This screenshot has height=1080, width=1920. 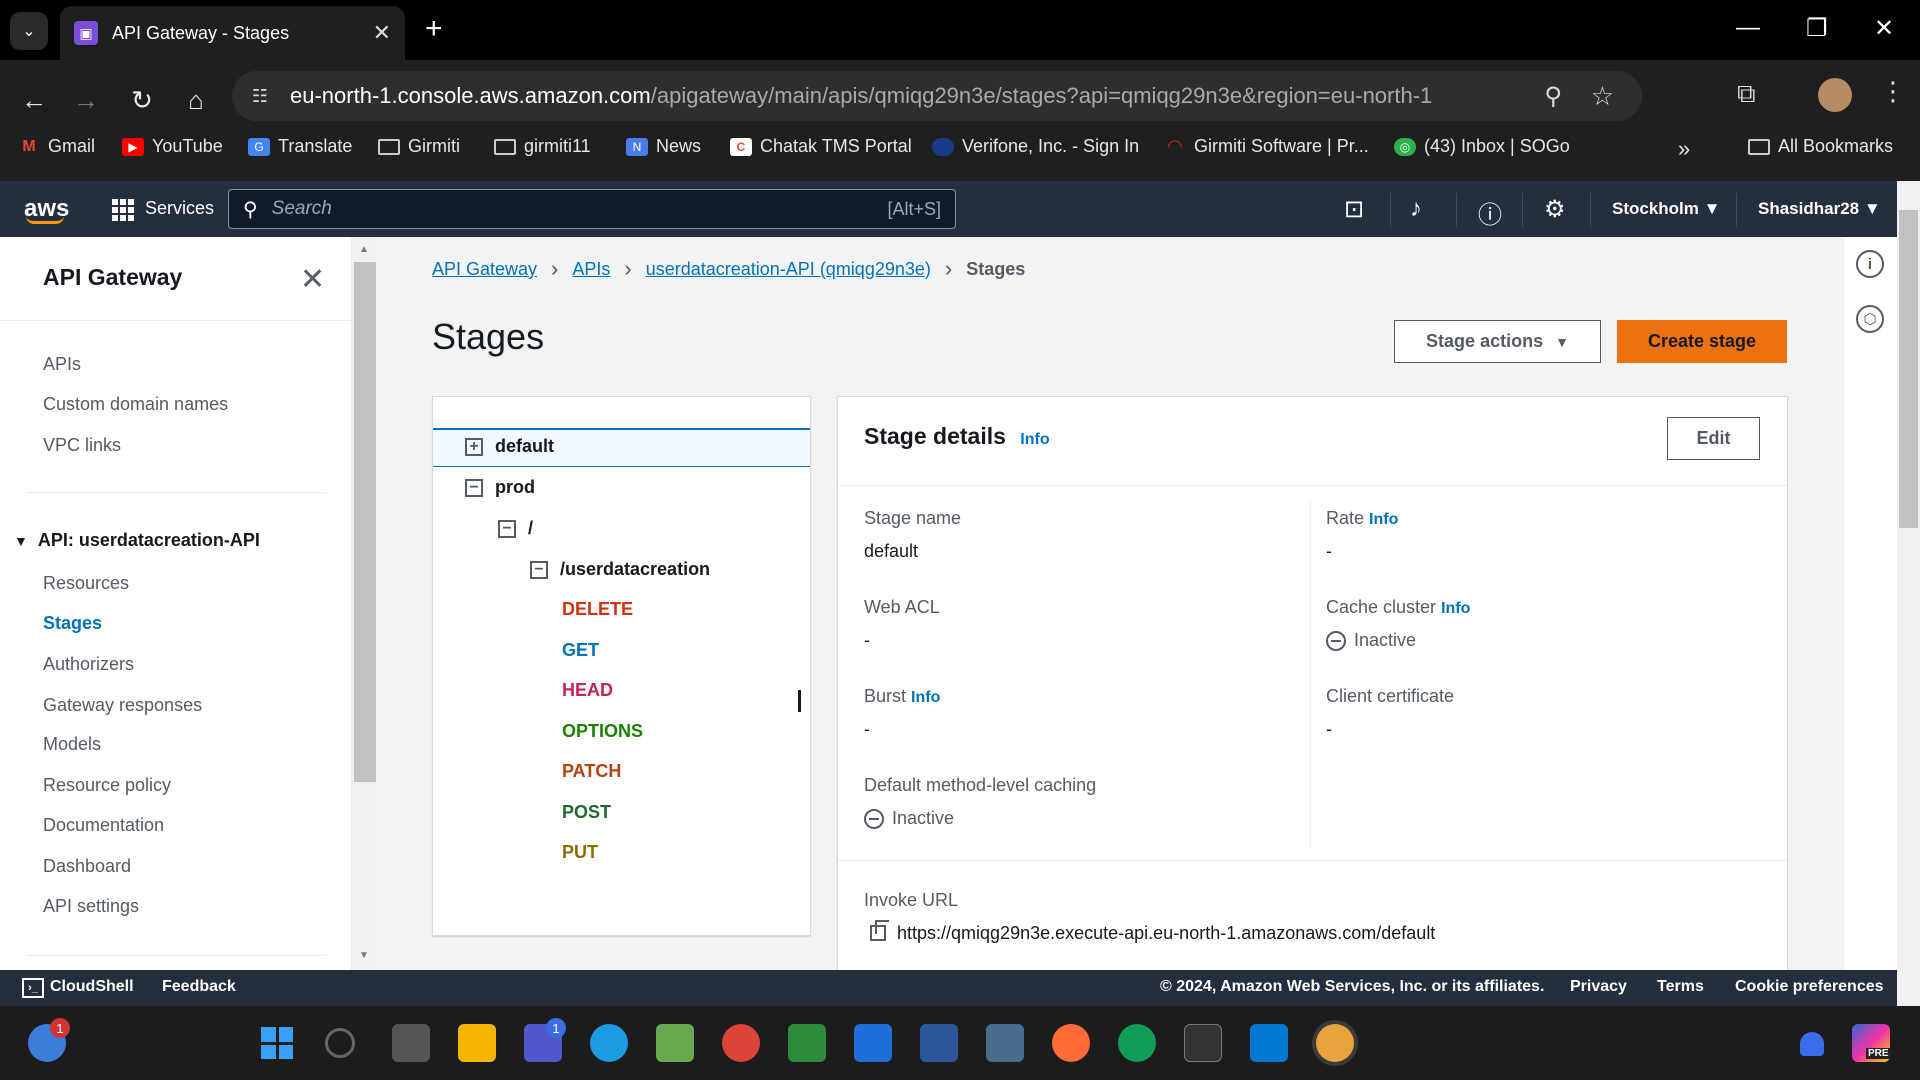 What do you see at coordinates (34, 100) in the screenshot?
I see `back-arrow-icon: ←` at bounding box center [34, 100].